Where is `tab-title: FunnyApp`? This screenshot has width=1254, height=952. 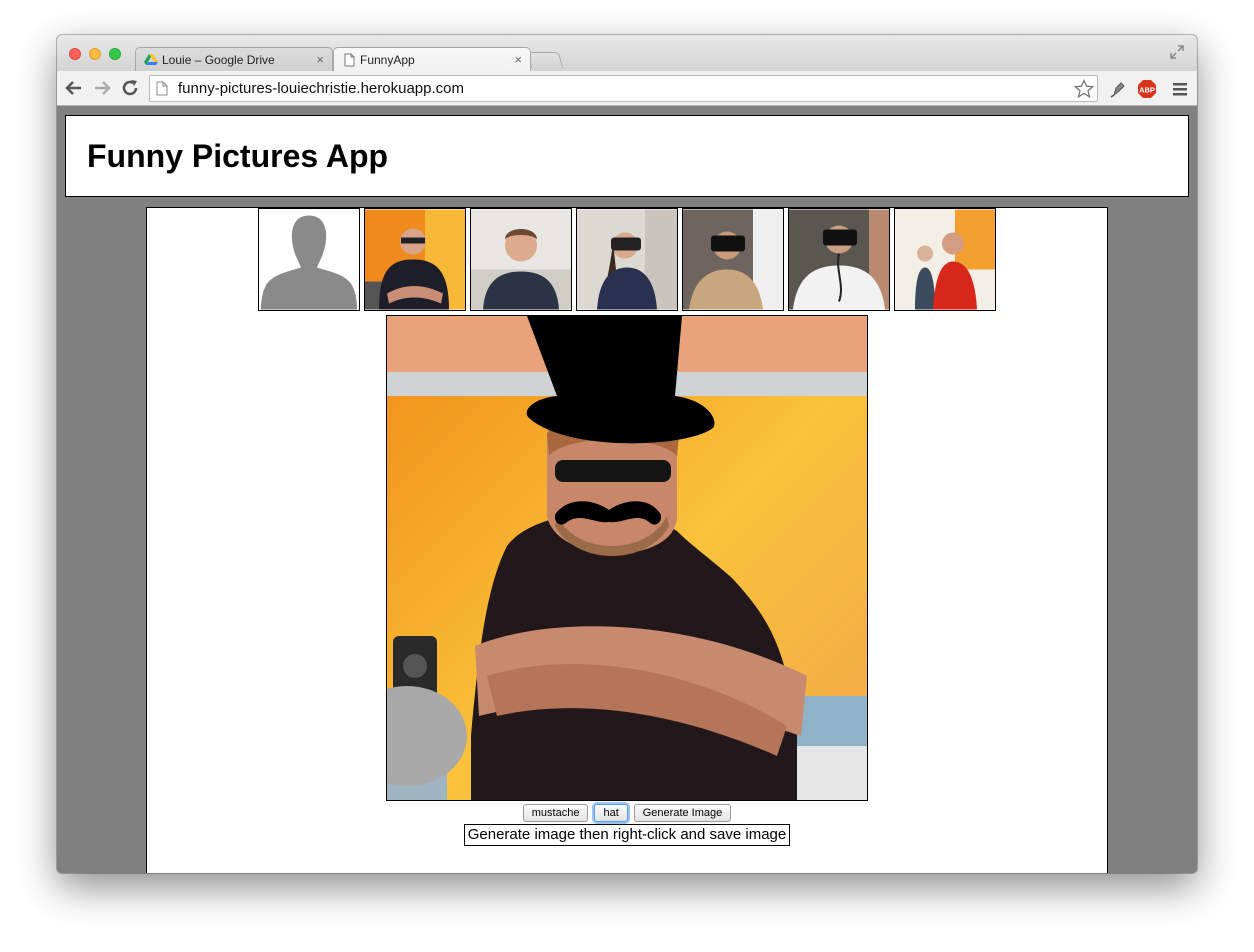
tab-title: FunnyApp is located at coordinates (387, 59).